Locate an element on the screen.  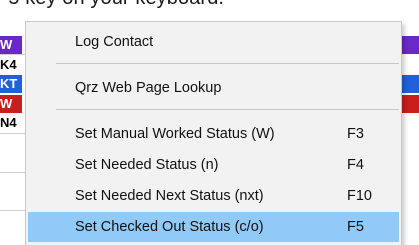
menu-item-shortcut: F3 is located at coordinates (355, 134).